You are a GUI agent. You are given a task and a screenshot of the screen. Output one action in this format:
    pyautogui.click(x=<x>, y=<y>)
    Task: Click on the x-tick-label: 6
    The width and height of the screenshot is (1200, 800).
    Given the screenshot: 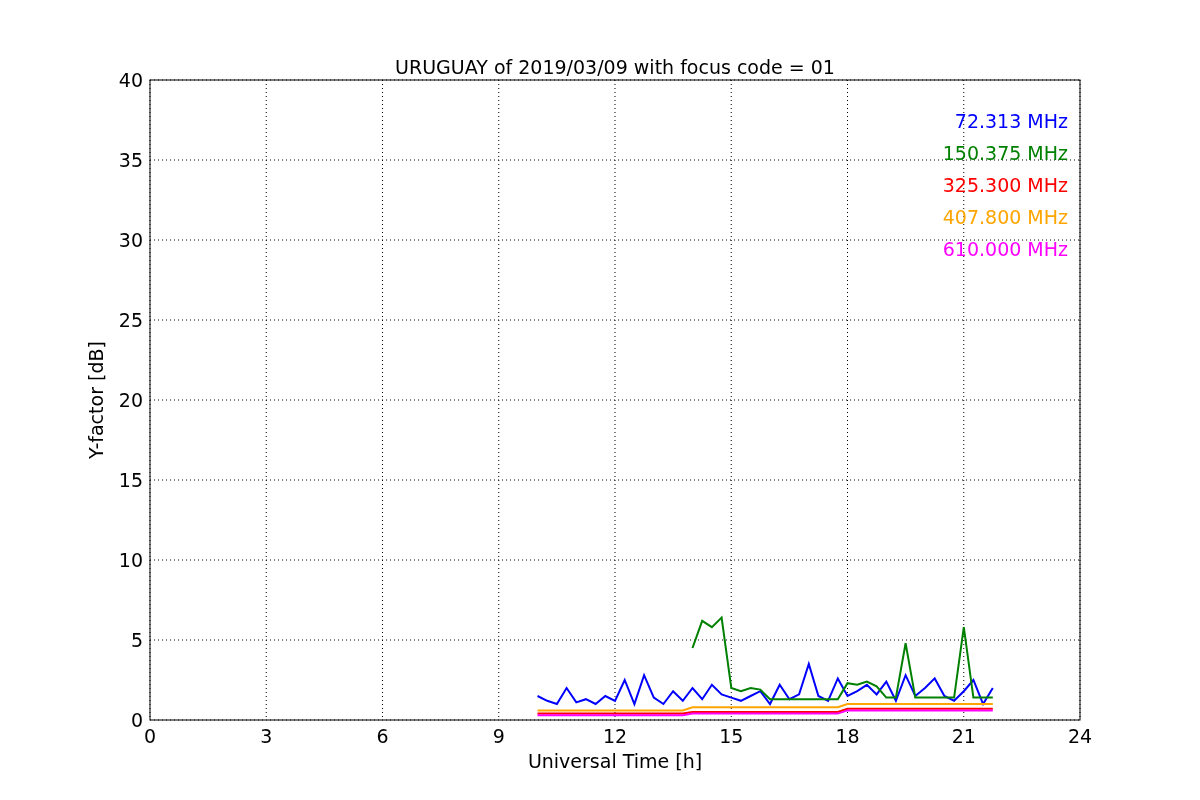 What is the action you would take?
    pyautogui.click(x=382, y=736)
    